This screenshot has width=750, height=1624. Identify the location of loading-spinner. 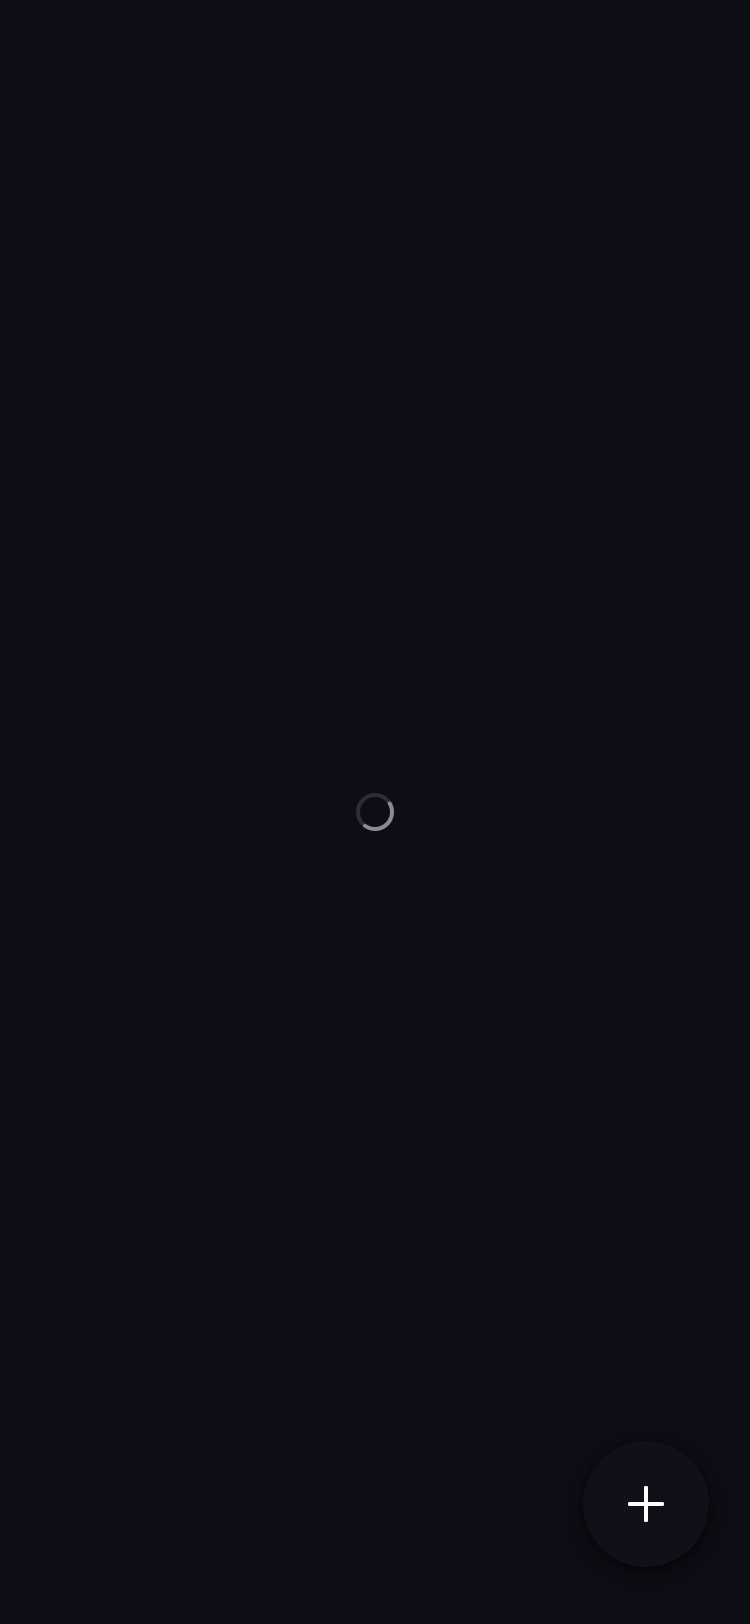
(375, 812).